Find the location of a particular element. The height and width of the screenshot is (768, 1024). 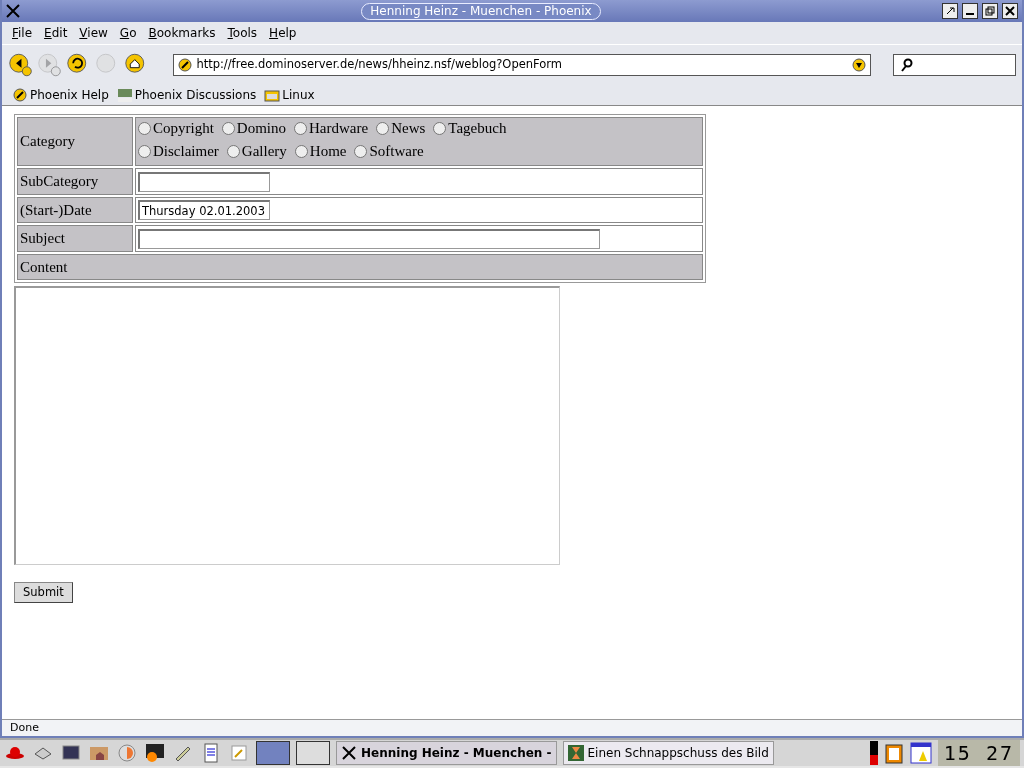

menu-item: Go is located at coordinates (128, 33).